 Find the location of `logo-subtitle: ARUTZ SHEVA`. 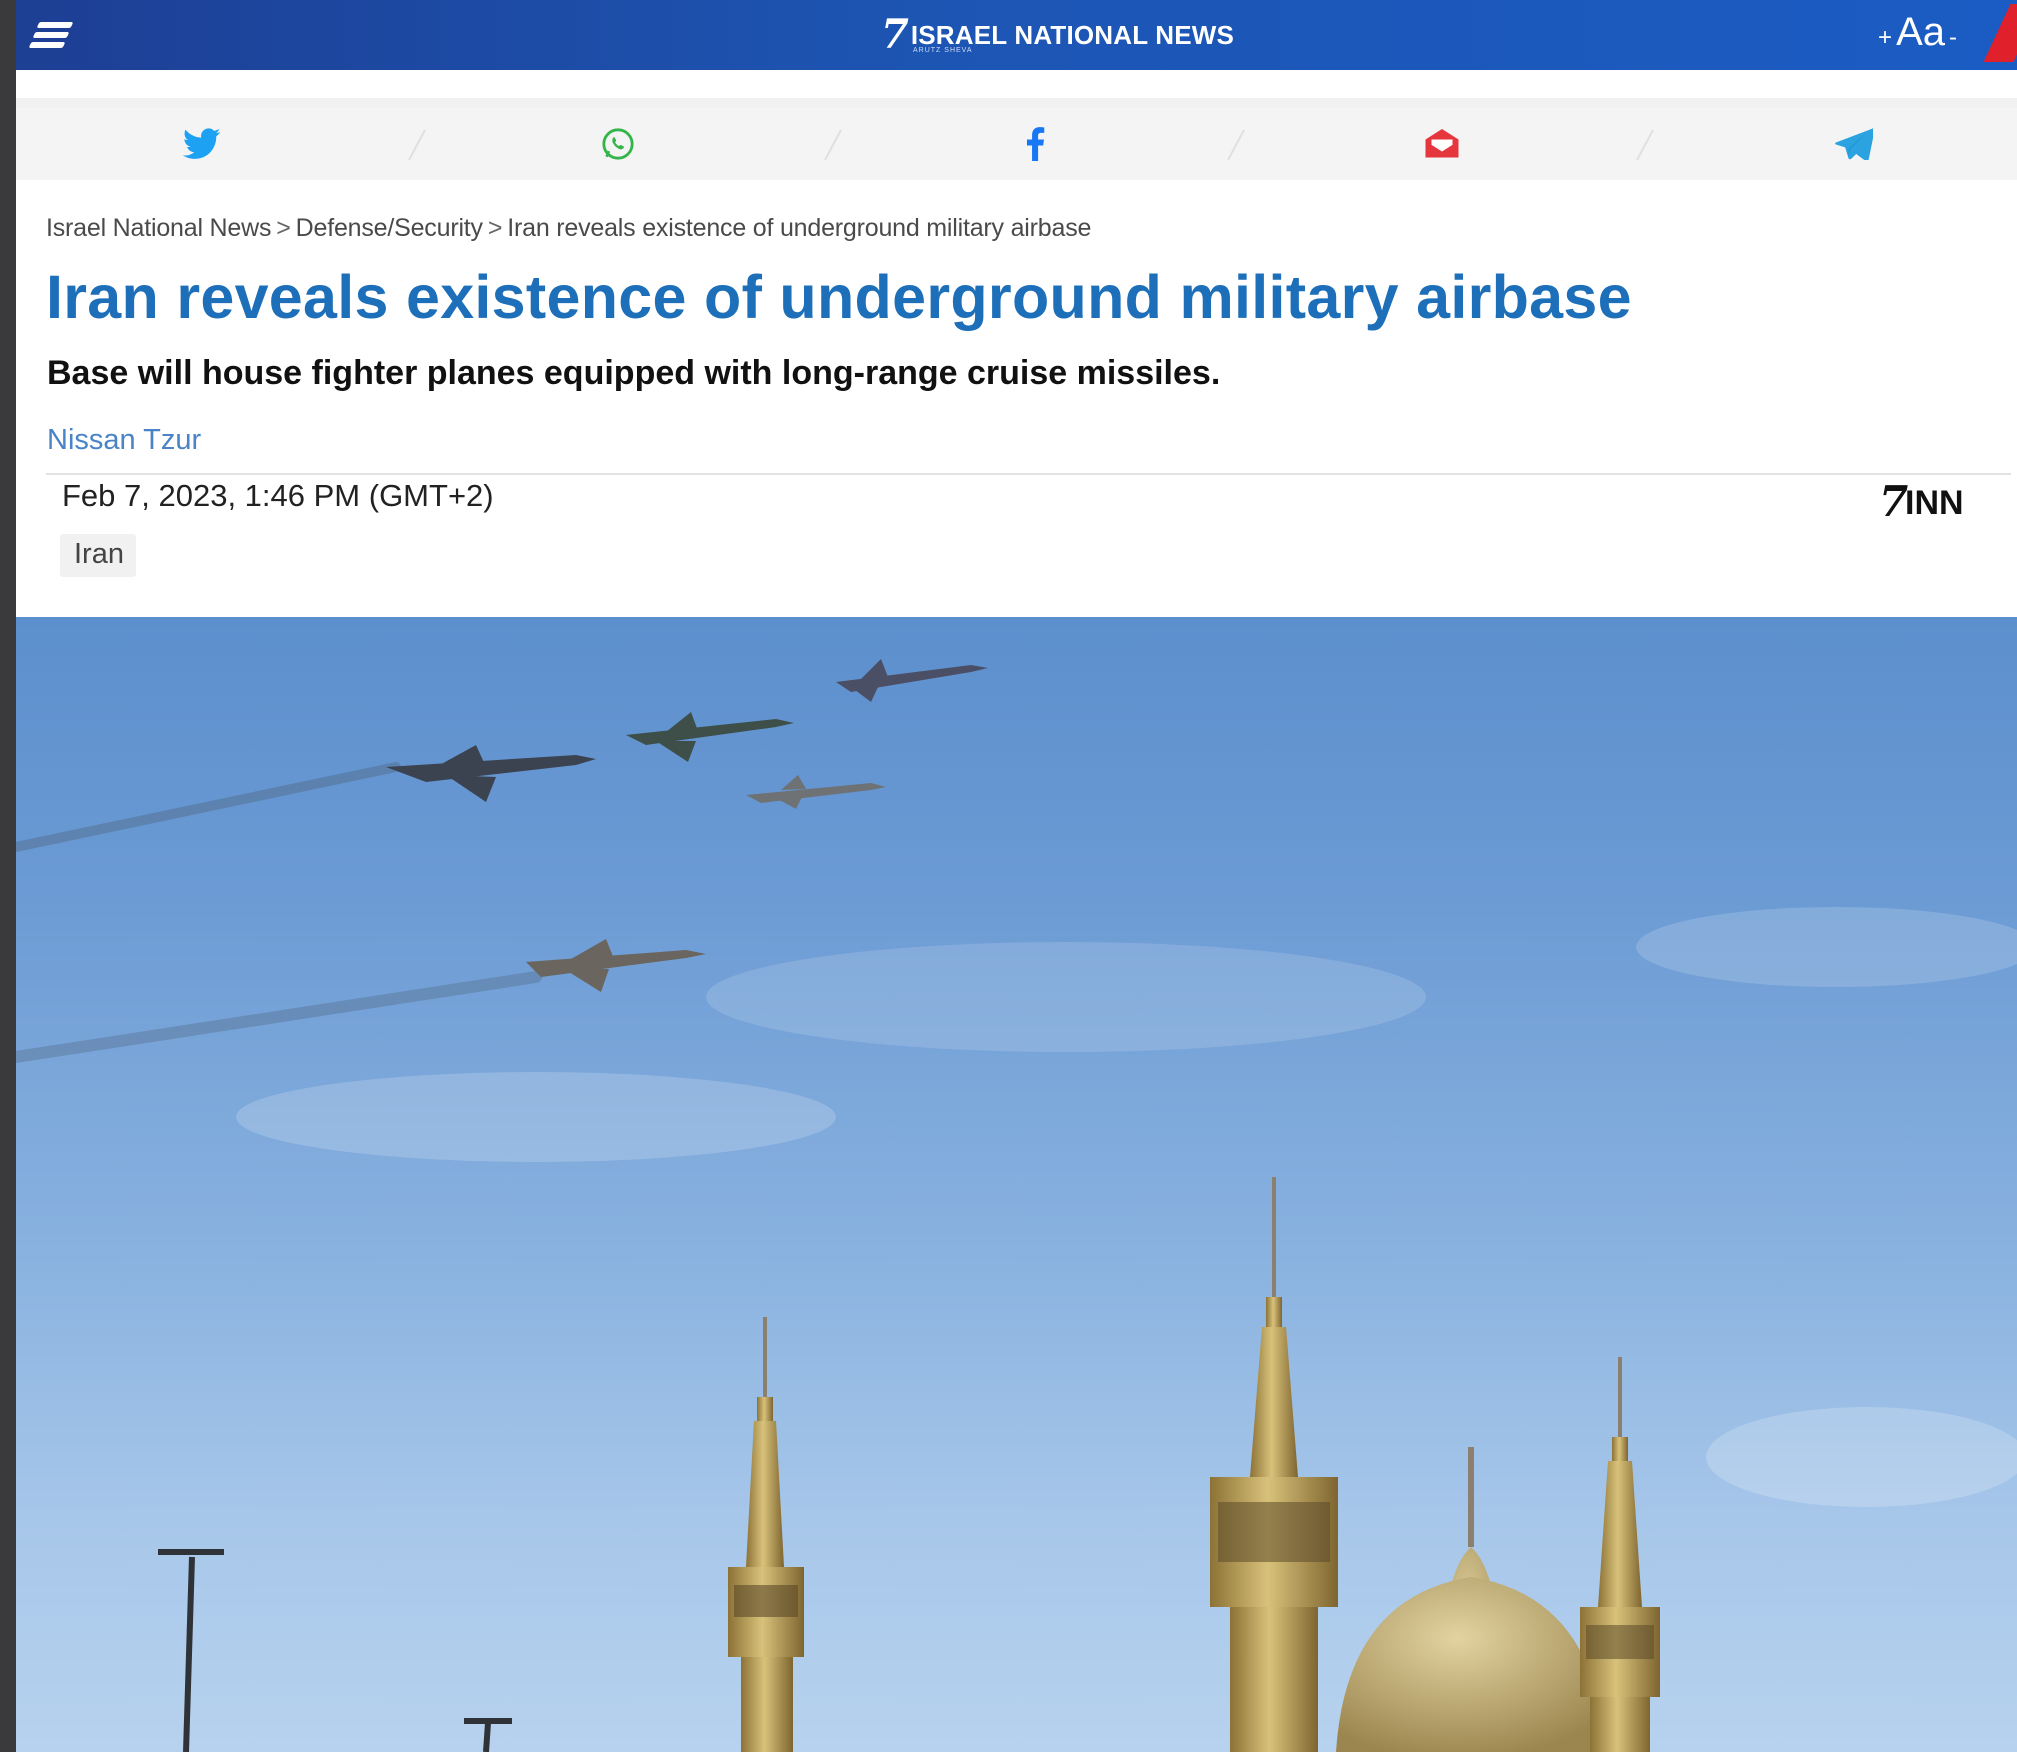

logo-subtitle: ARUTZ SHEVA is located at coordinates (943, 50).